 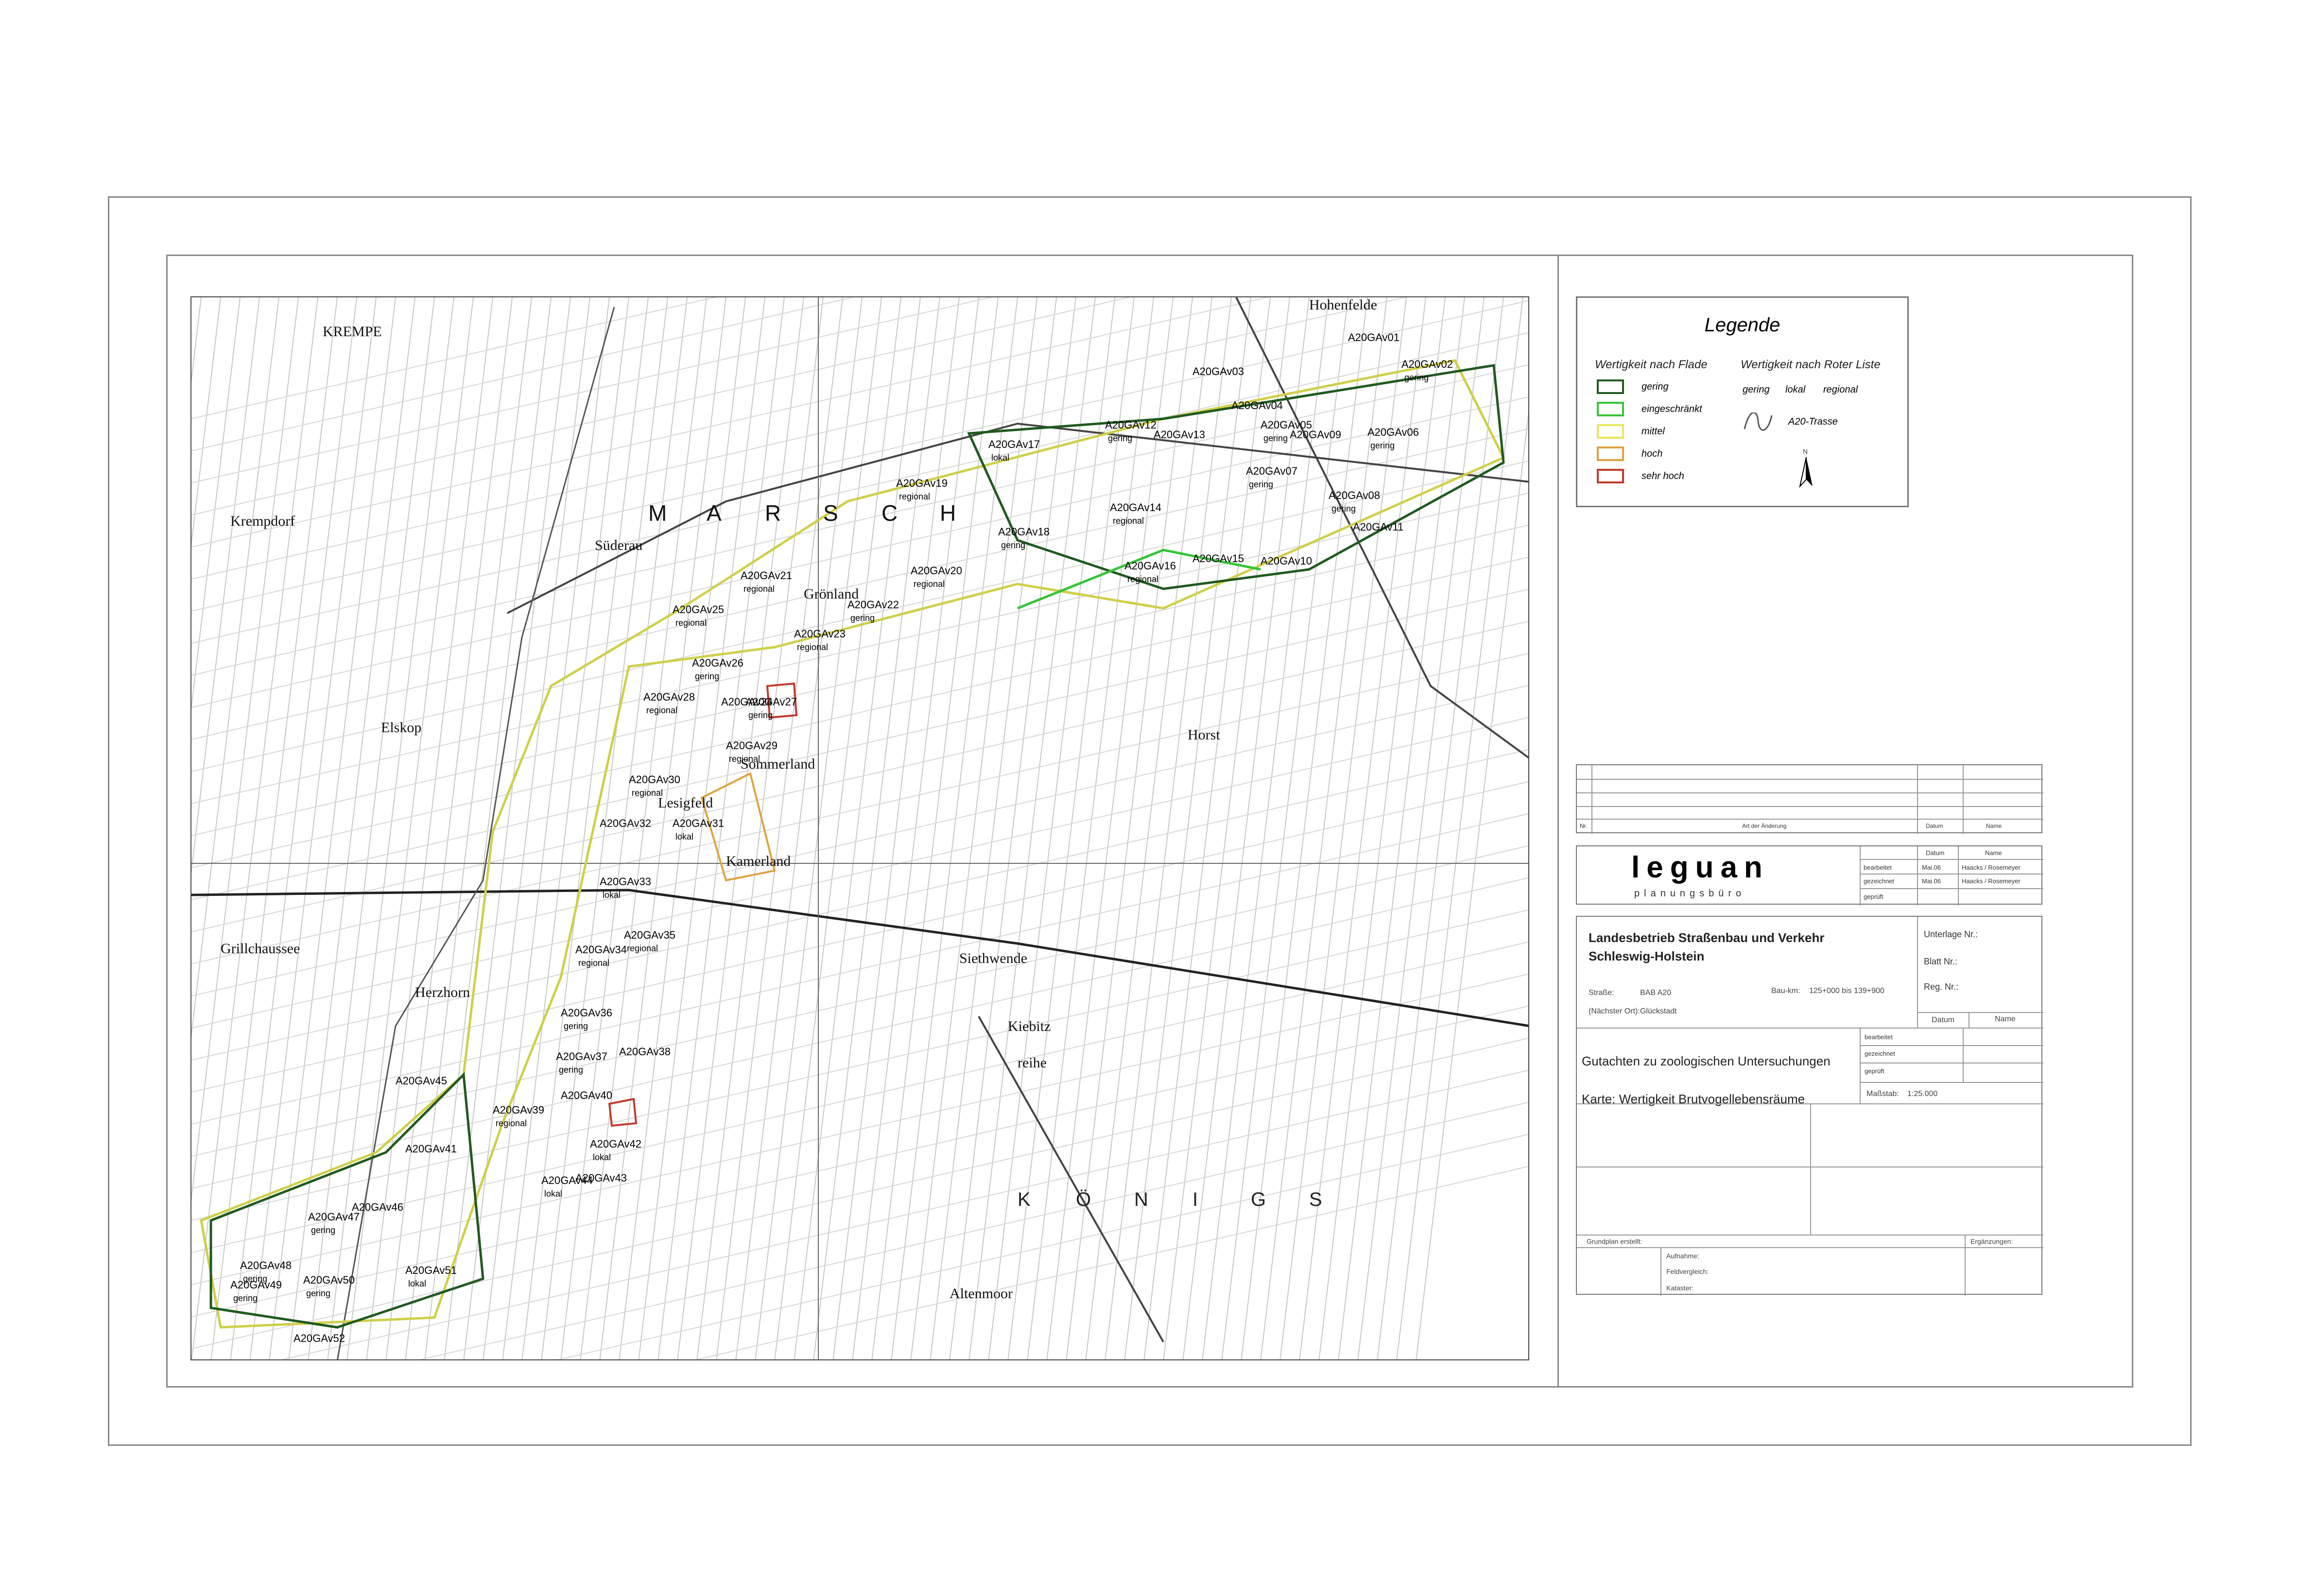 I want to click on legend-header-rote-liste: Wertigkeit nach Roter Liste, so click(x=1811, y=364).